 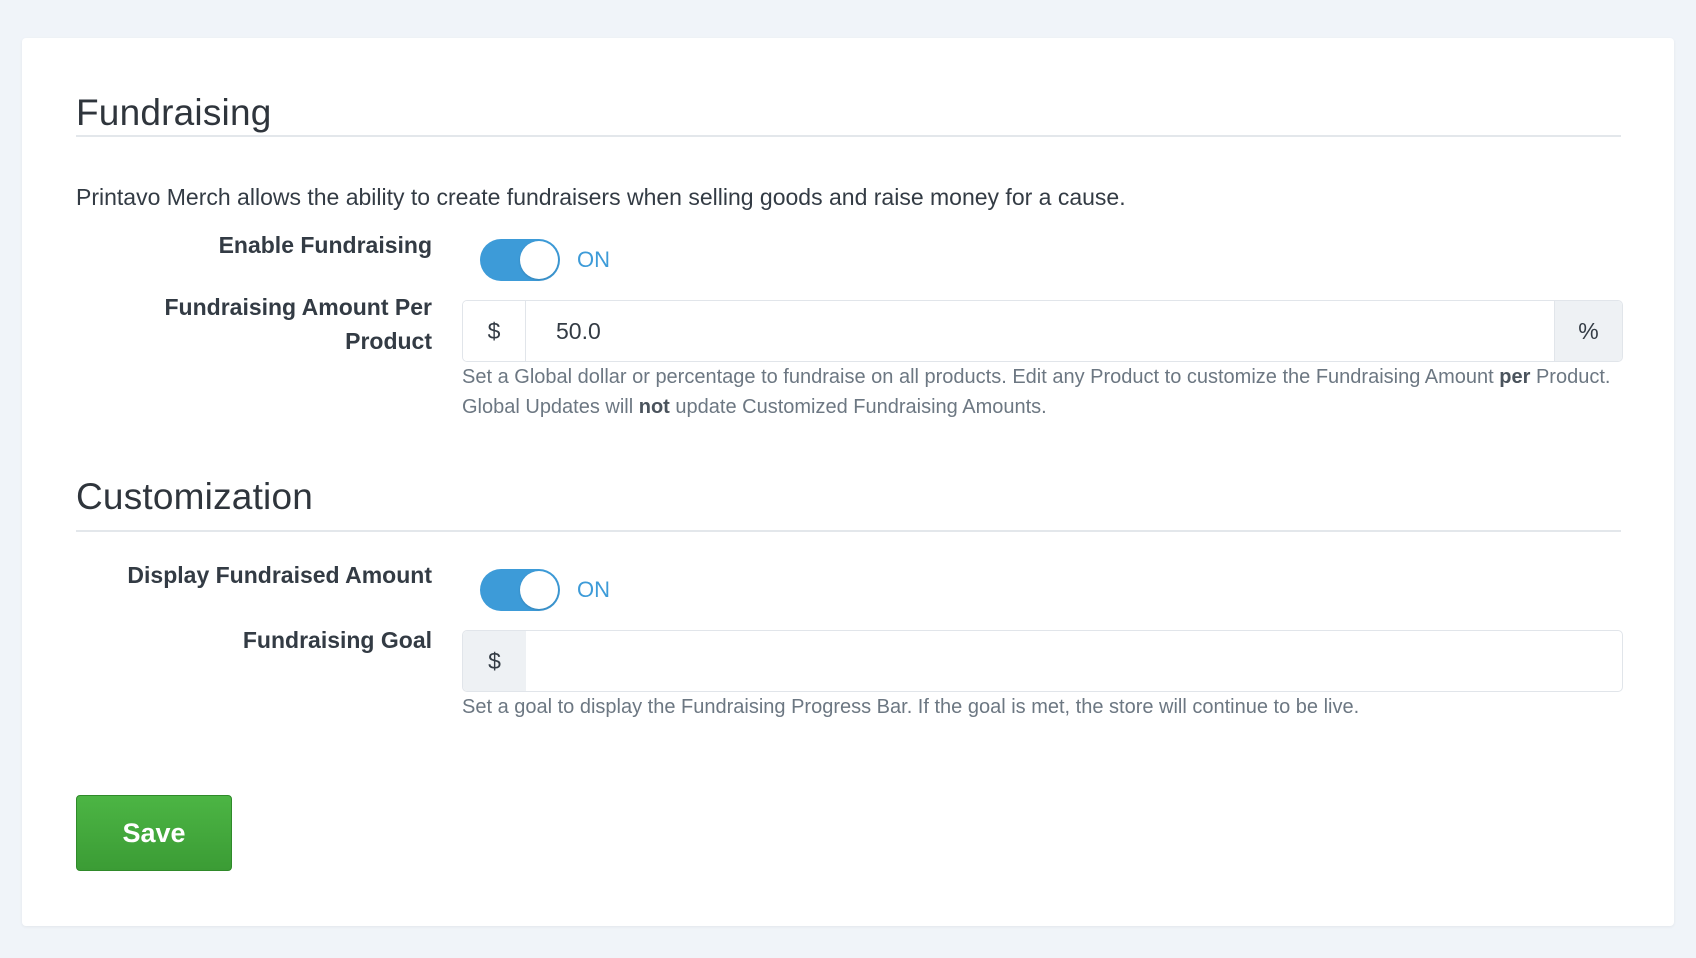 What do you see at coordinates (593, 259) in the screenshot?
I see `enable-fundraising-state: ON` at bounding box center [593, 259].